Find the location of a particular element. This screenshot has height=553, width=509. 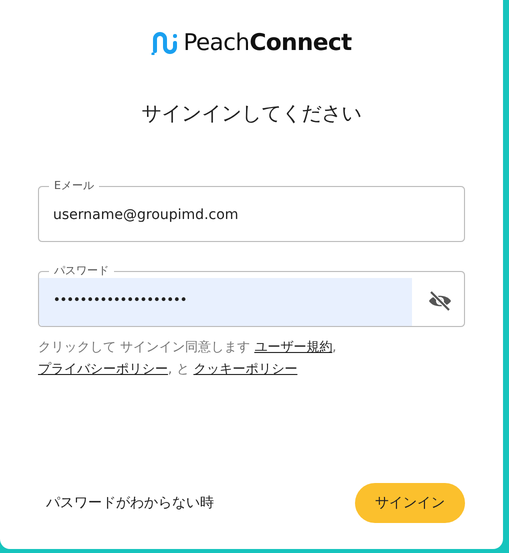

field-label: パスワード is located at coordinates (81, 271).